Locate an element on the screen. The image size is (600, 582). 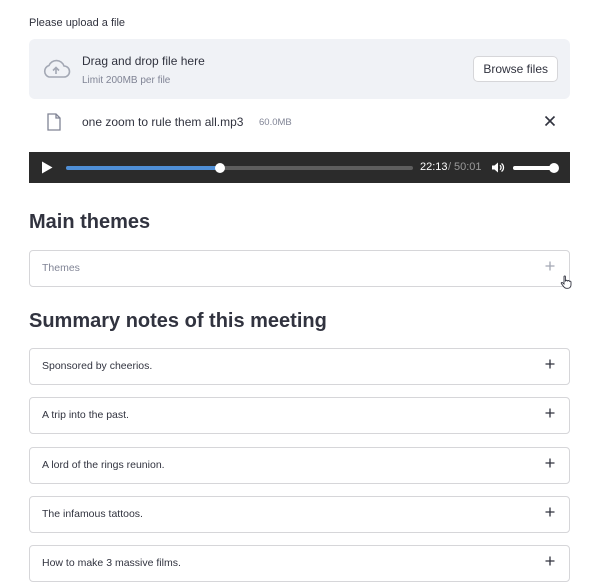
summary-expander-label: A lord of the rings reunion. is located at coordinates (103, 465).